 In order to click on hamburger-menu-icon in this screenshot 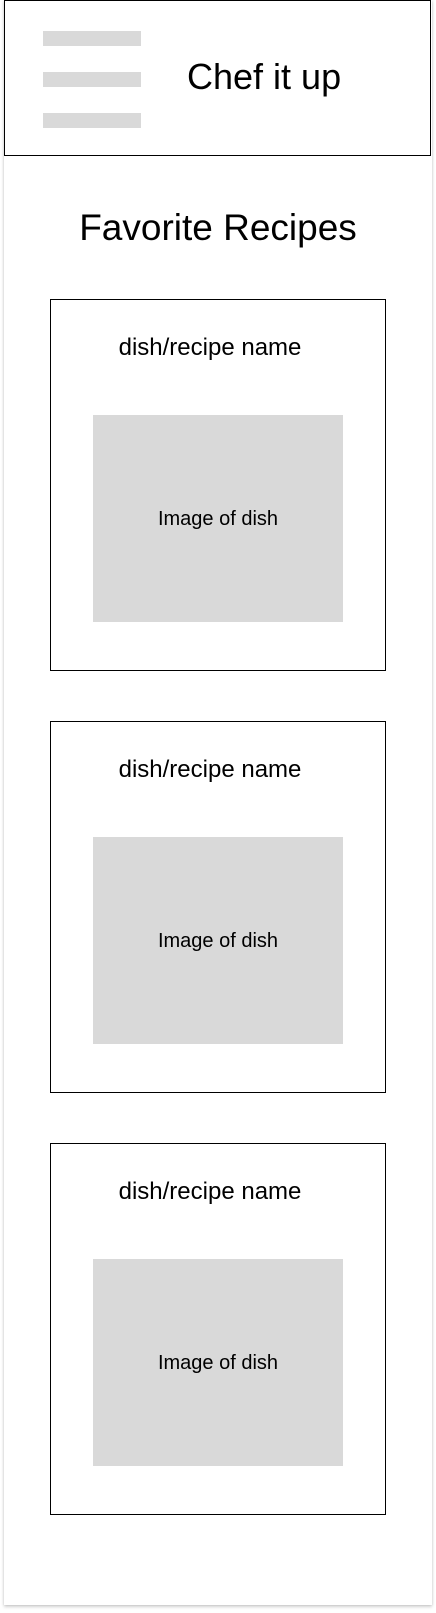, I will do `click(92, 80)`.